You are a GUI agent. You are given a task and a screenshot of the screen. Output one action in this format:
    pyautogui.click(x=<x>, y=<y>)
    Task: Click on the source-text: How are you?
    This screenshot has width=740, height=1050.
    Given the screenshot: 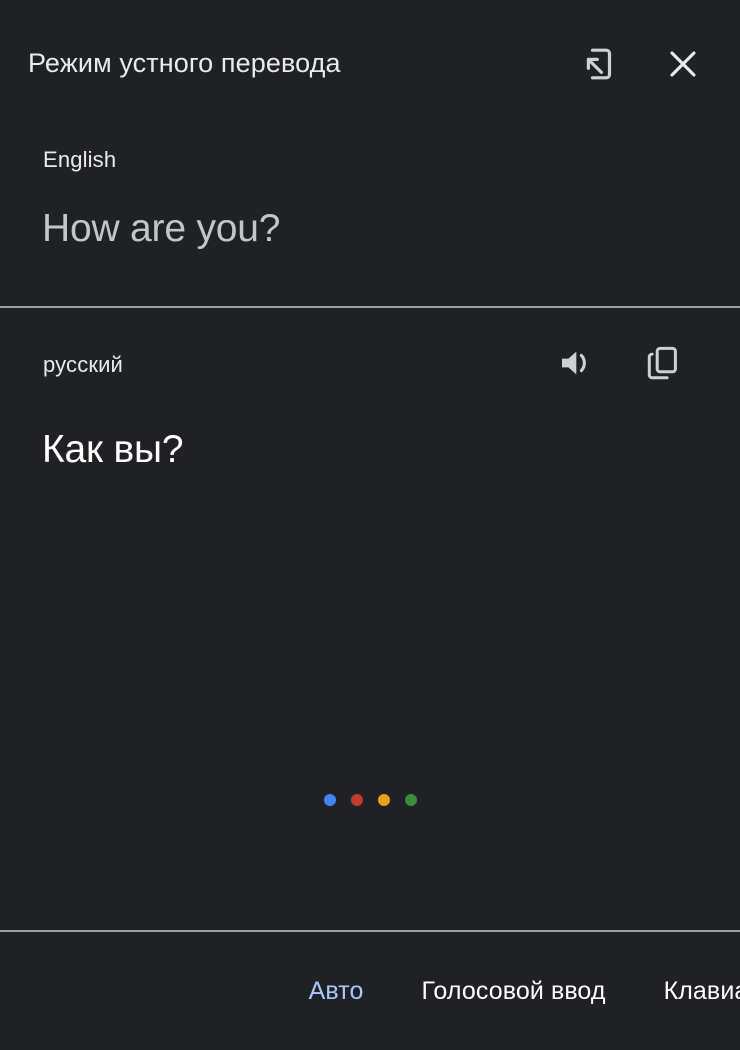 What is the action you would take?
    pyautogui.click(x=161, y=228)
    